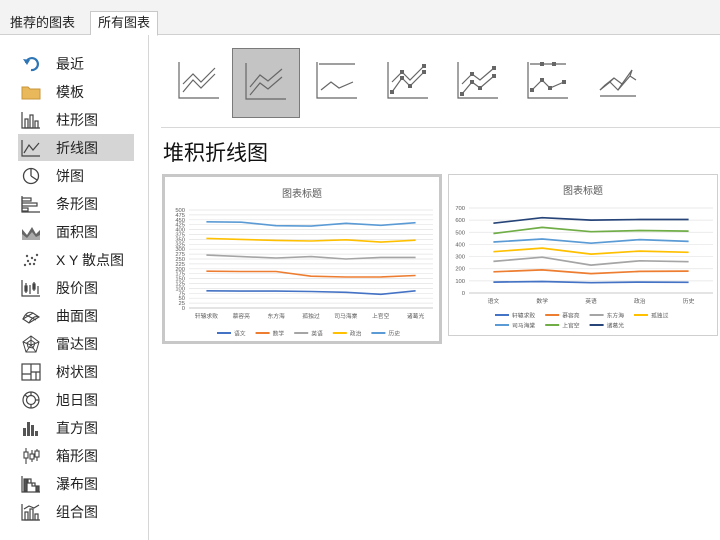 The height and width of the screenshot is (540, 720). What do you see at coordinates (311, 316) in the screenshot?
I see `x-tick-label: 孤独过` at bounding box center [311, 316].